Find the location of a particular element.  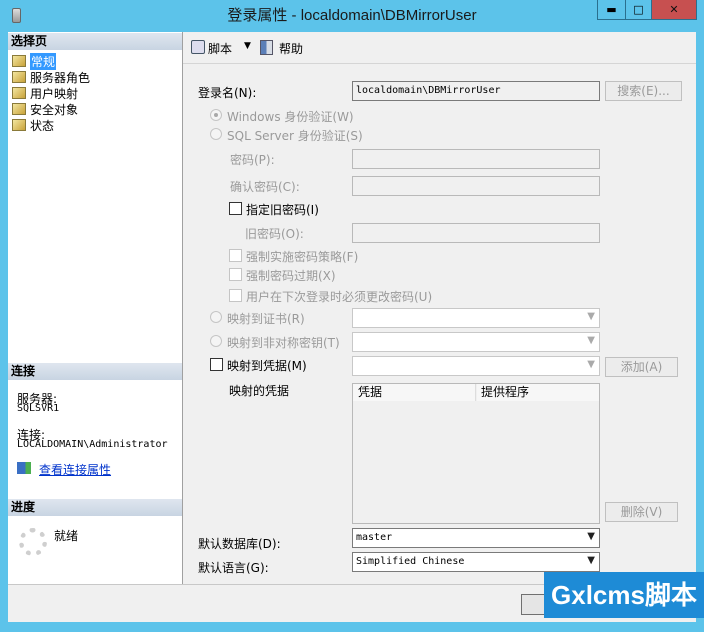

server-value: SQLSVR1 is located at coordinates (38, 408).